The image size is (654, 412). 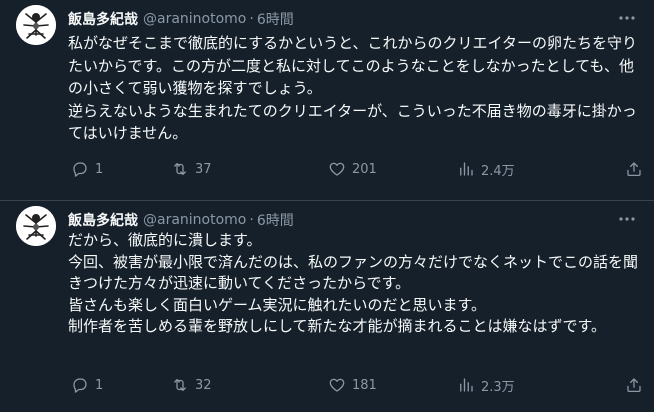 What do you see at coordinates (203, 169) in the screenshot?
I see `retweet-count: 37` at bounding box center [203, 169].